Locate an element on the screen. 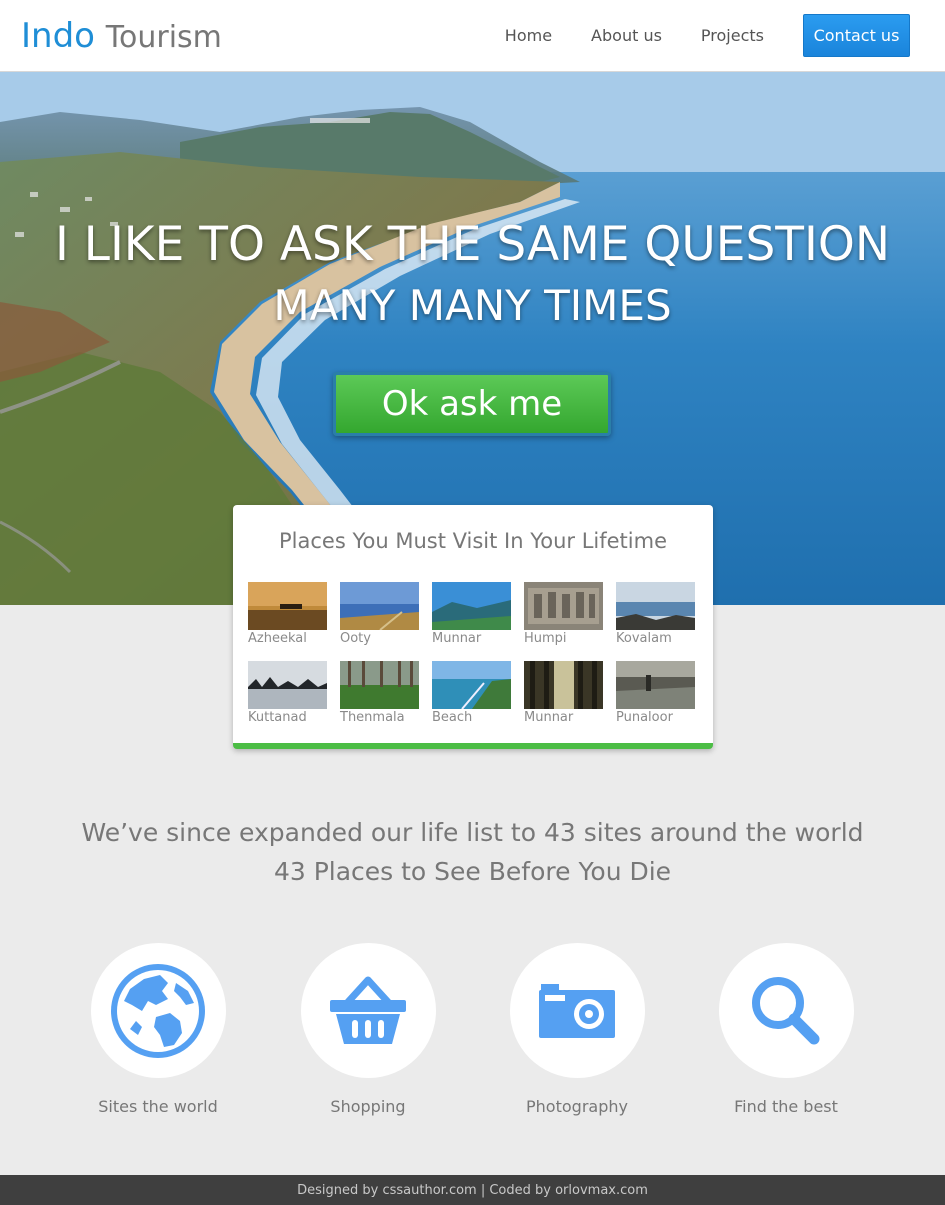 Image resolution: width=945 pixels, height=1205 pixels. feature-label: Sites the world is located at coordinates (158, 1106).